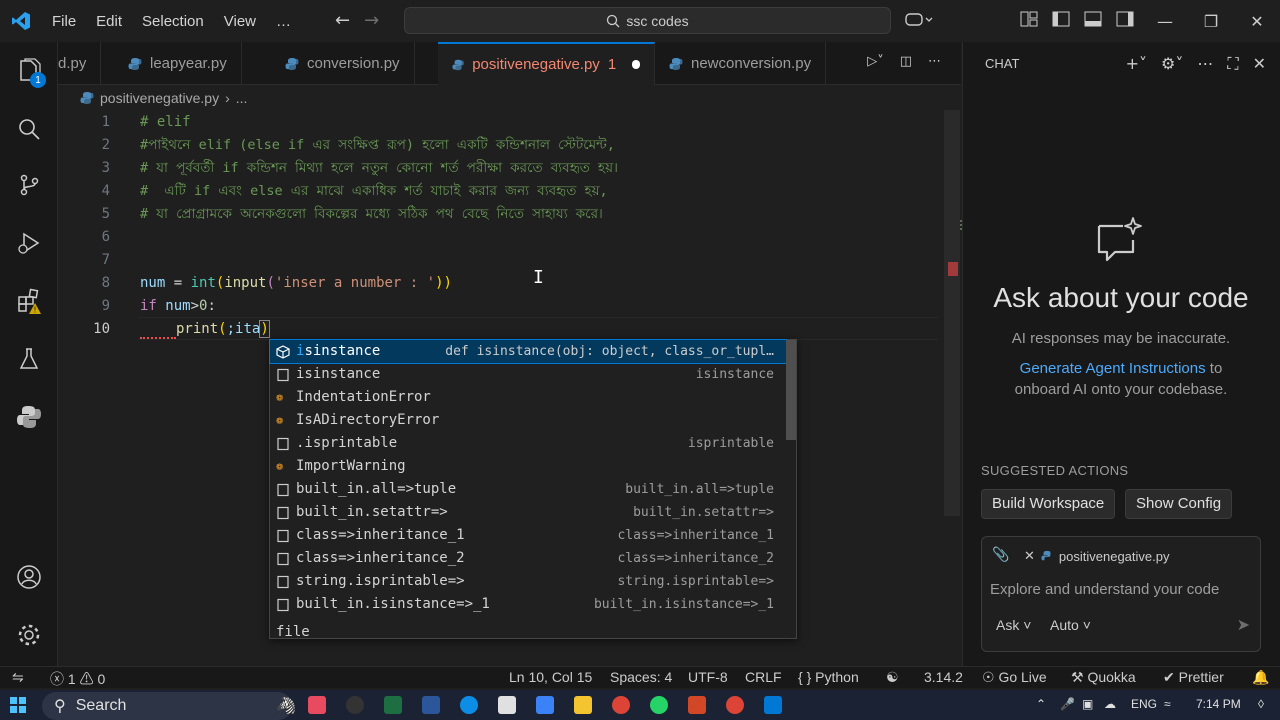  I want to click on encoding: UTF-8, so click(708, 677).